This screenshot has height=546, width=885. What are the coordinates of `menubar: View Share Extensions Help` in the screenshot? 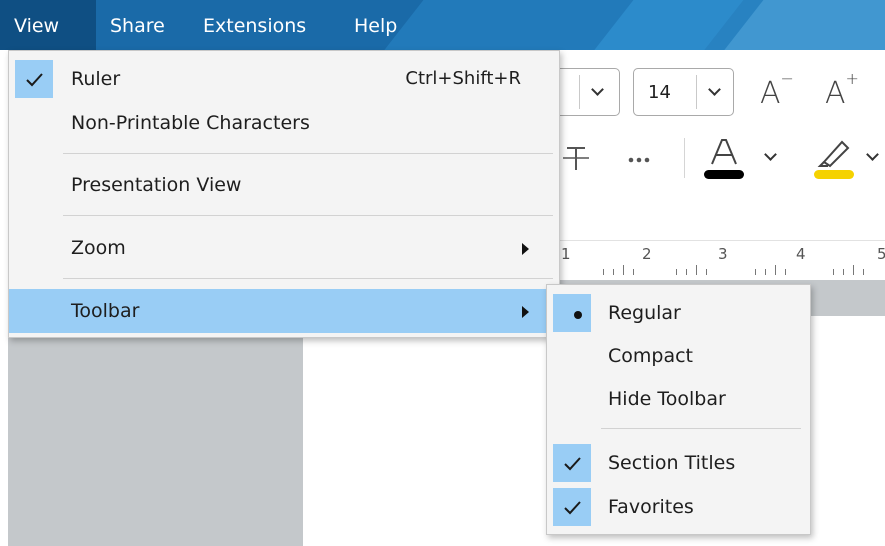 It's located at (442, 25).